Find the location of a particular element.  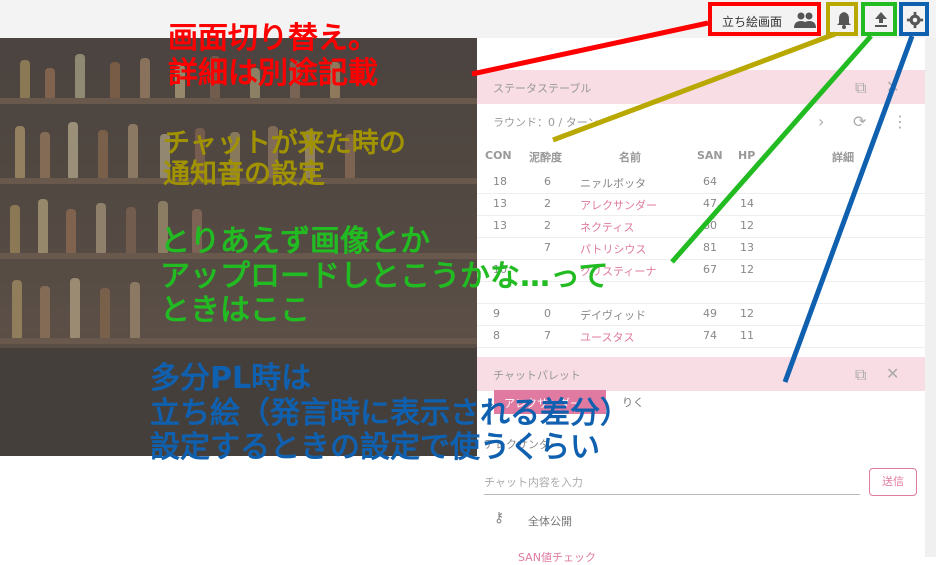

chat-input: チャット内容を入力 is located at coordinates (533, 482).